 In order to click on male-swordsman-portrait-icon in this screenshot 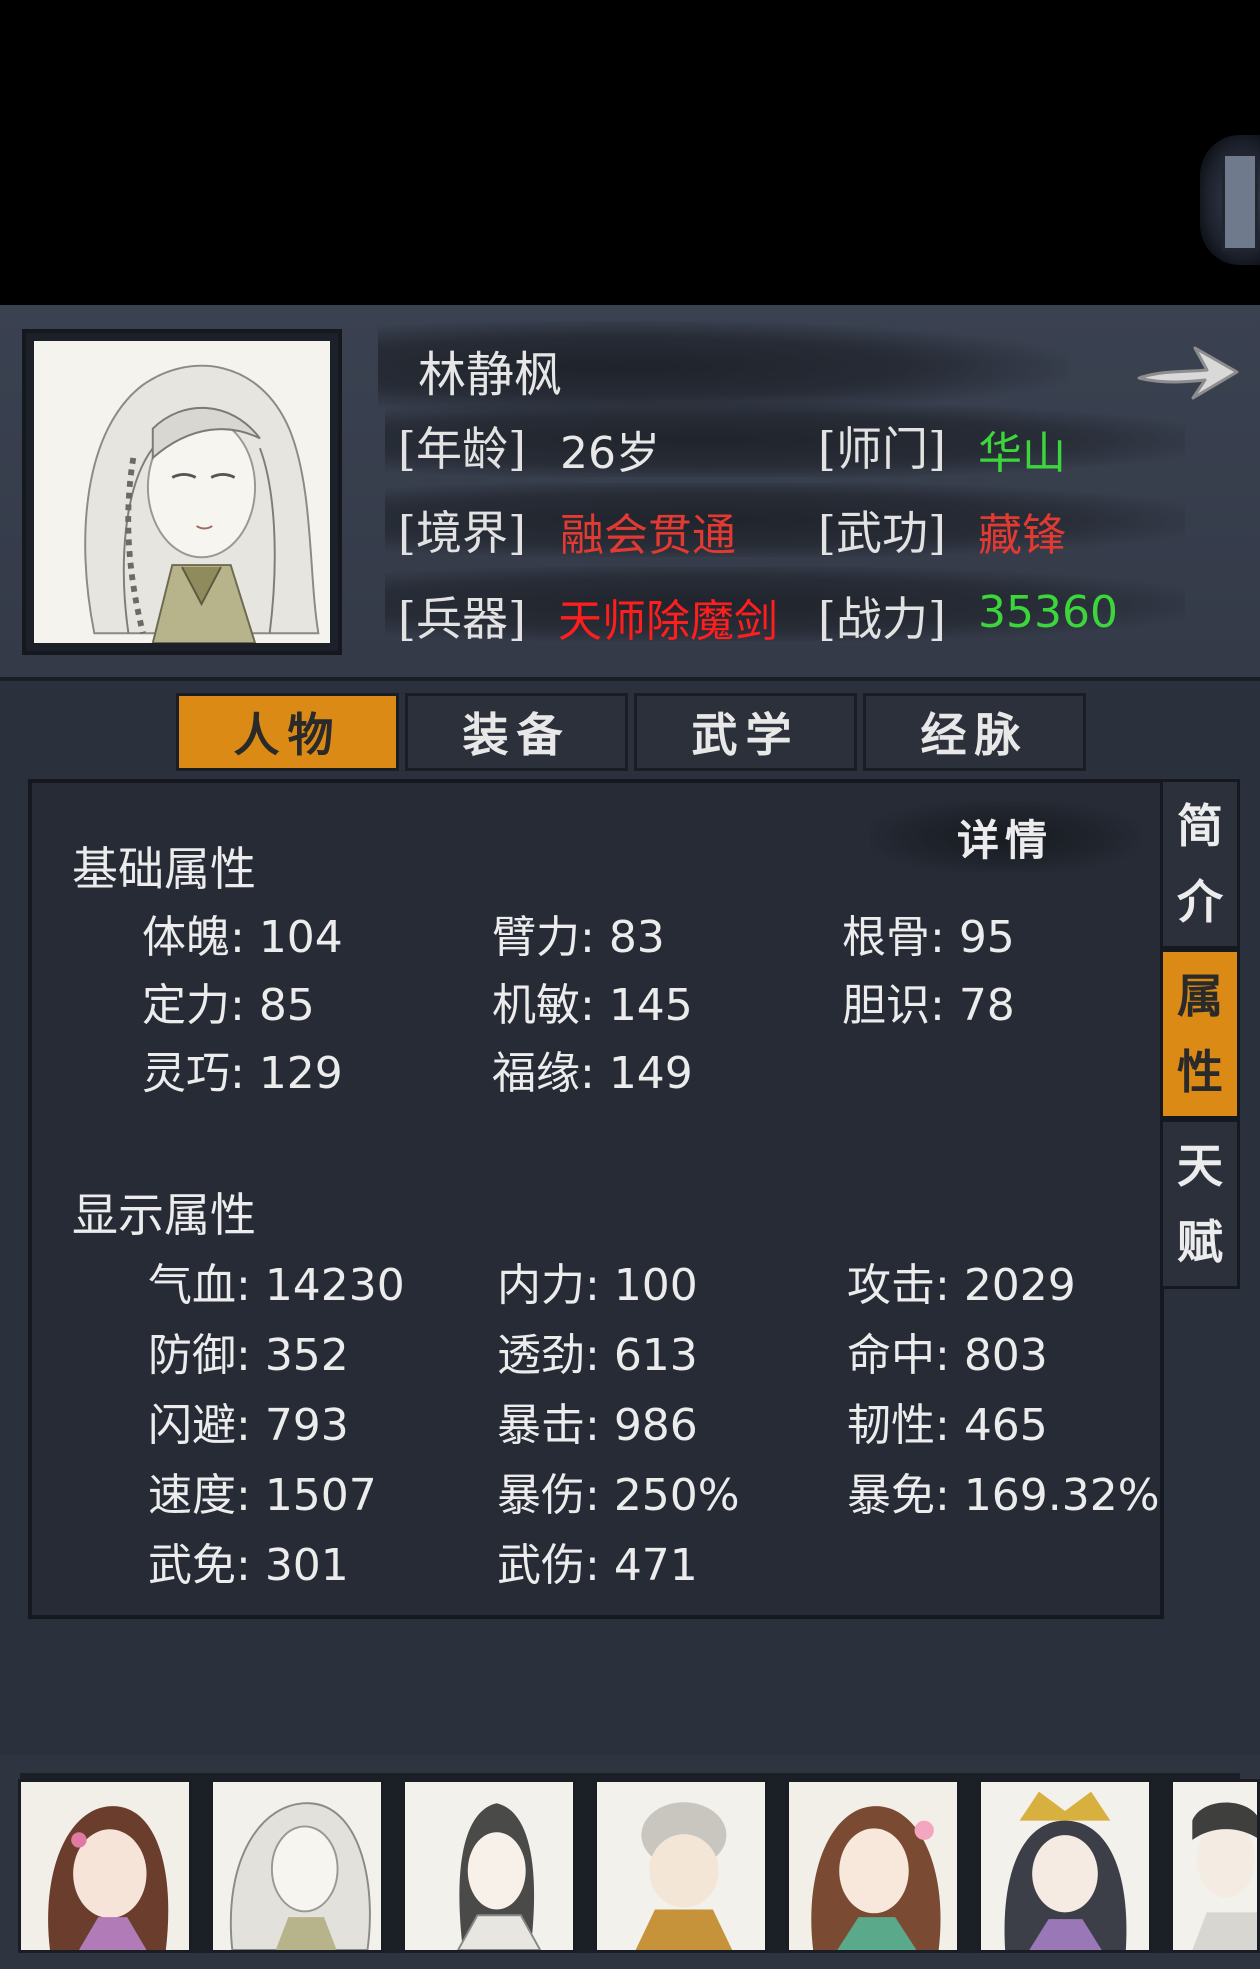, I will do `click(489, 1866)`.